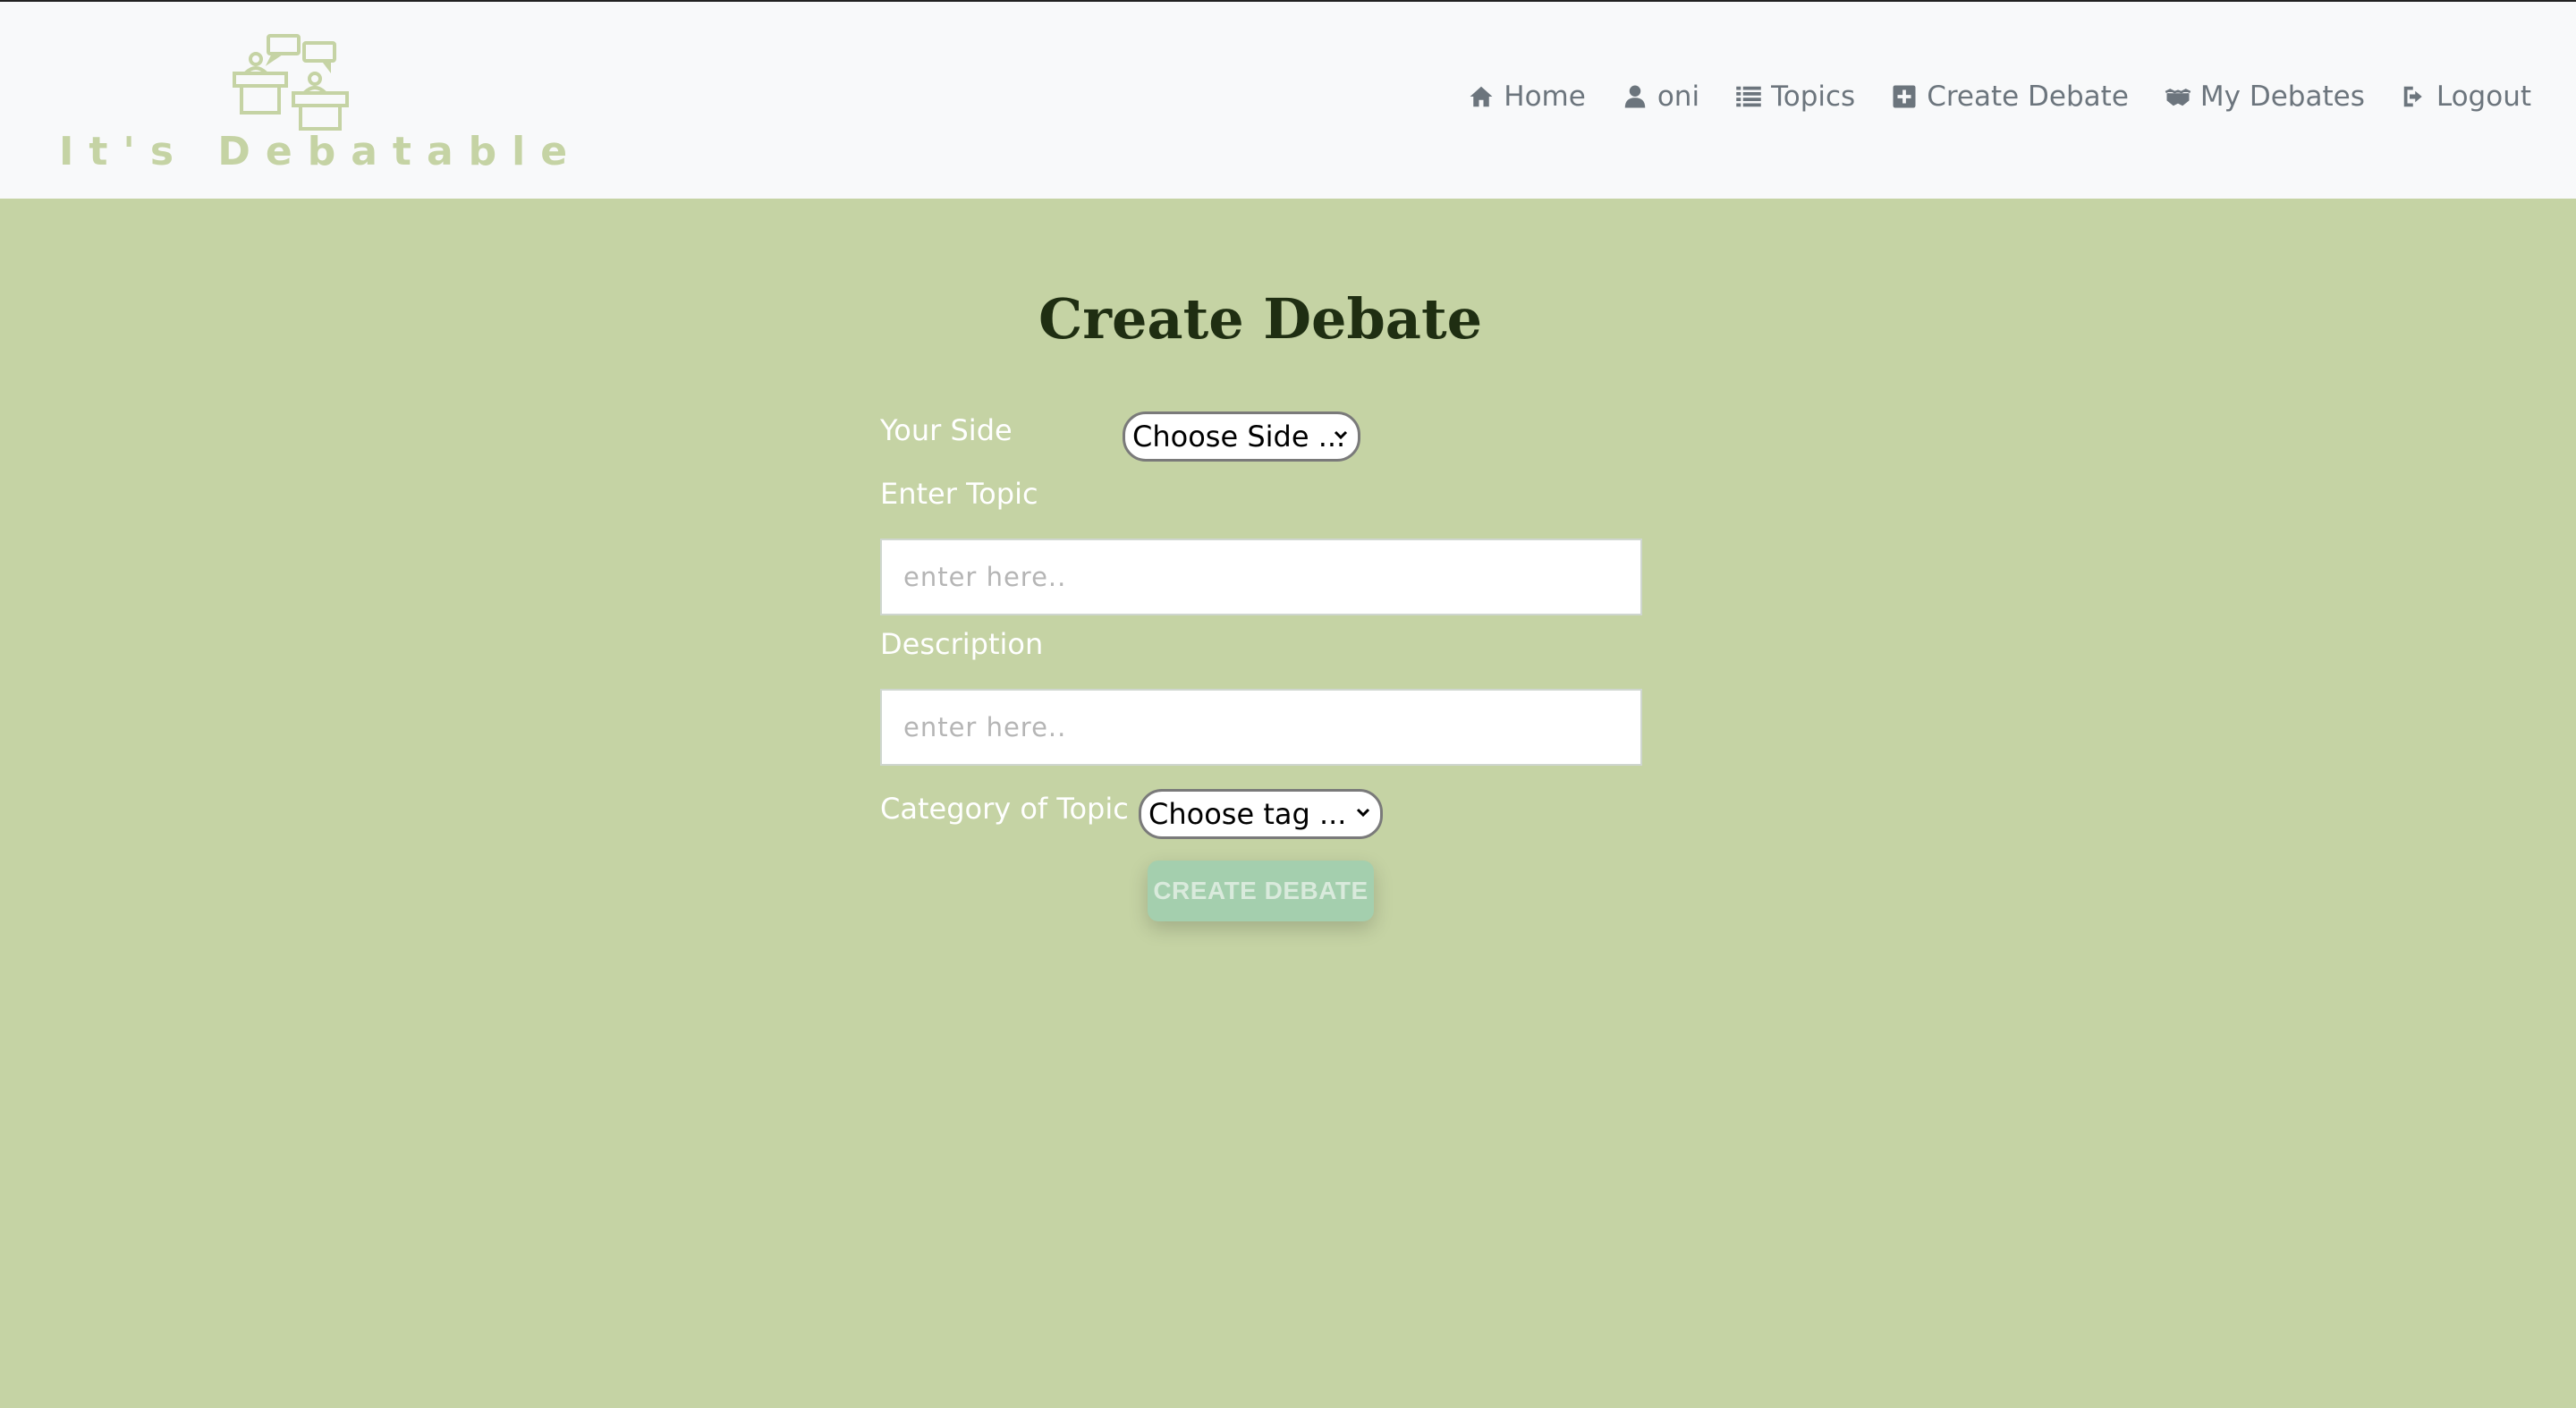  I want to click on nav-topics-label: Topics, so click(1813, 97).